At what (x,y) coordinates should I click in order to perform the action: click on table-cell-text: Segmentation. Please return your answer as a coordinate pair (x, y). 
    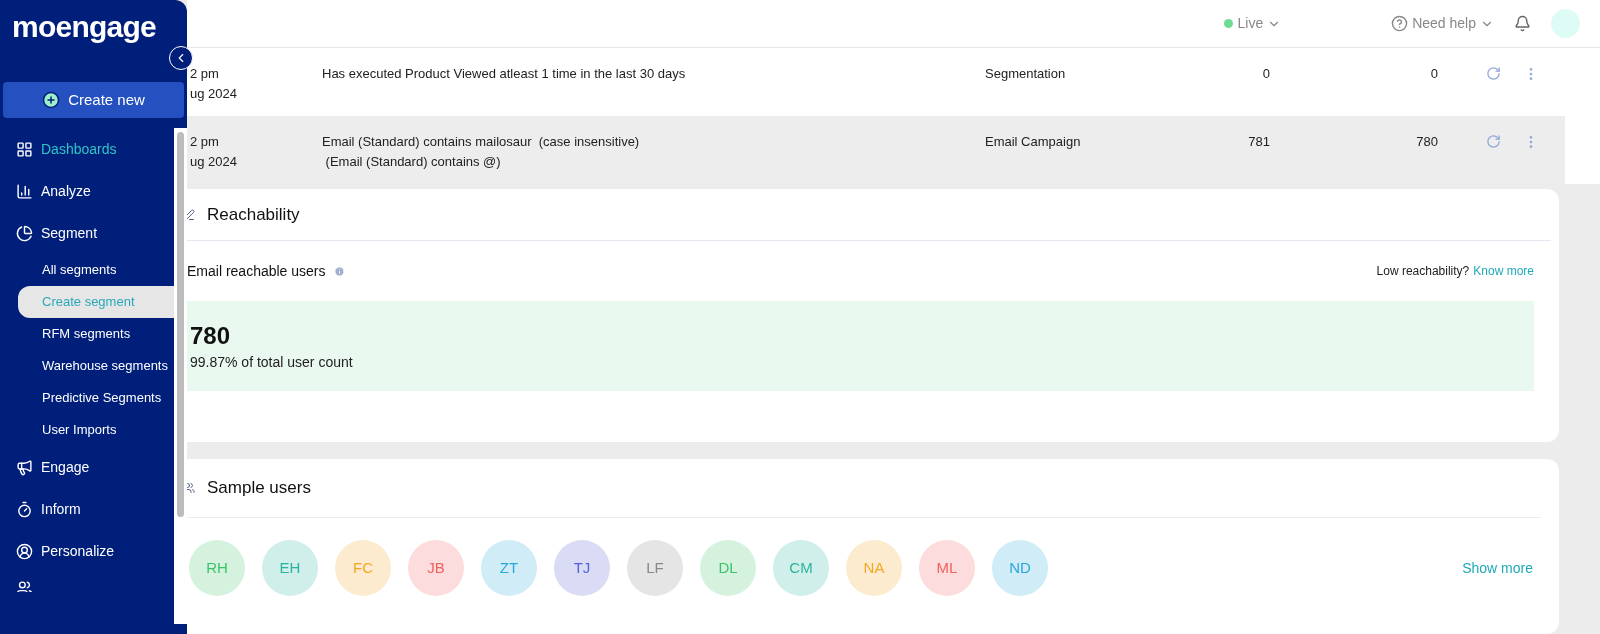
    Looking at the image, I should click on (1026, 74).